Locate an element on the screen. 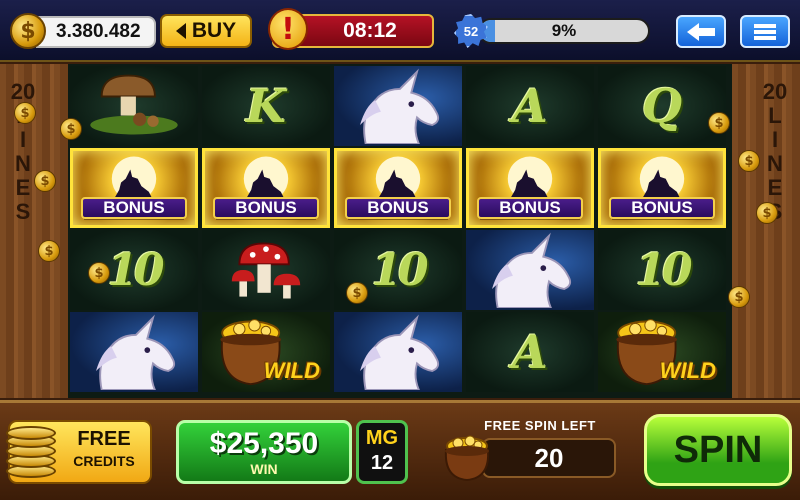  free-spins-counter: 20 is located at coordinates (549, 458).